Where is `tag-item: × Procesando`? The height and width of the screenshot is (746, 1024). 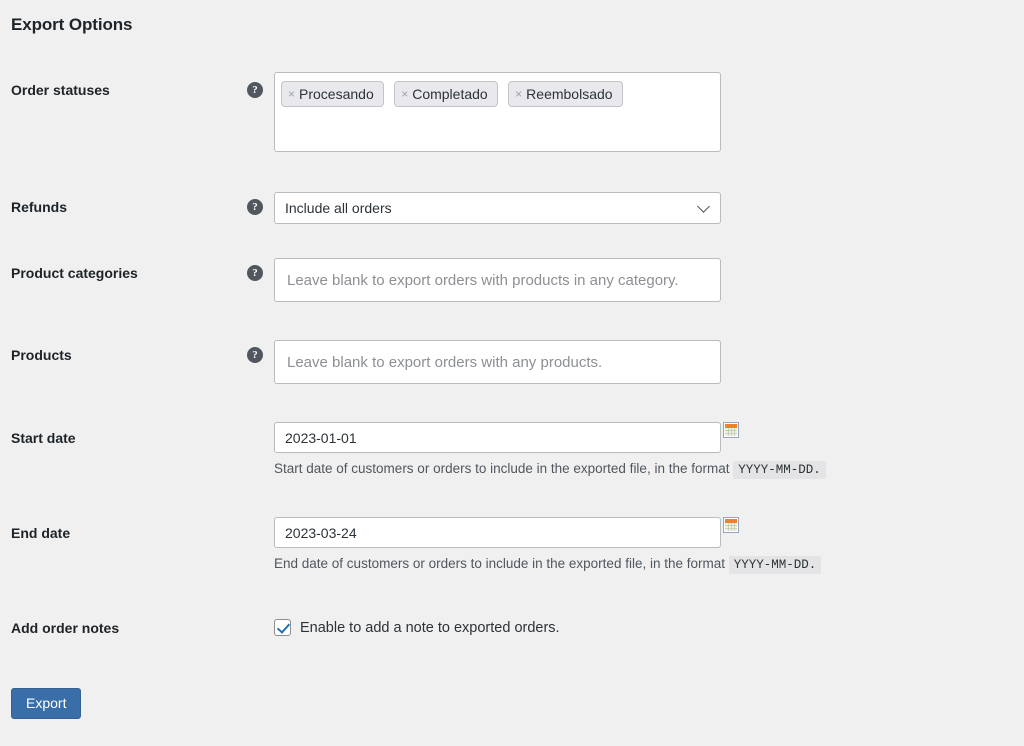
tag-item: × Procesando is located at coordinates (332, 94).